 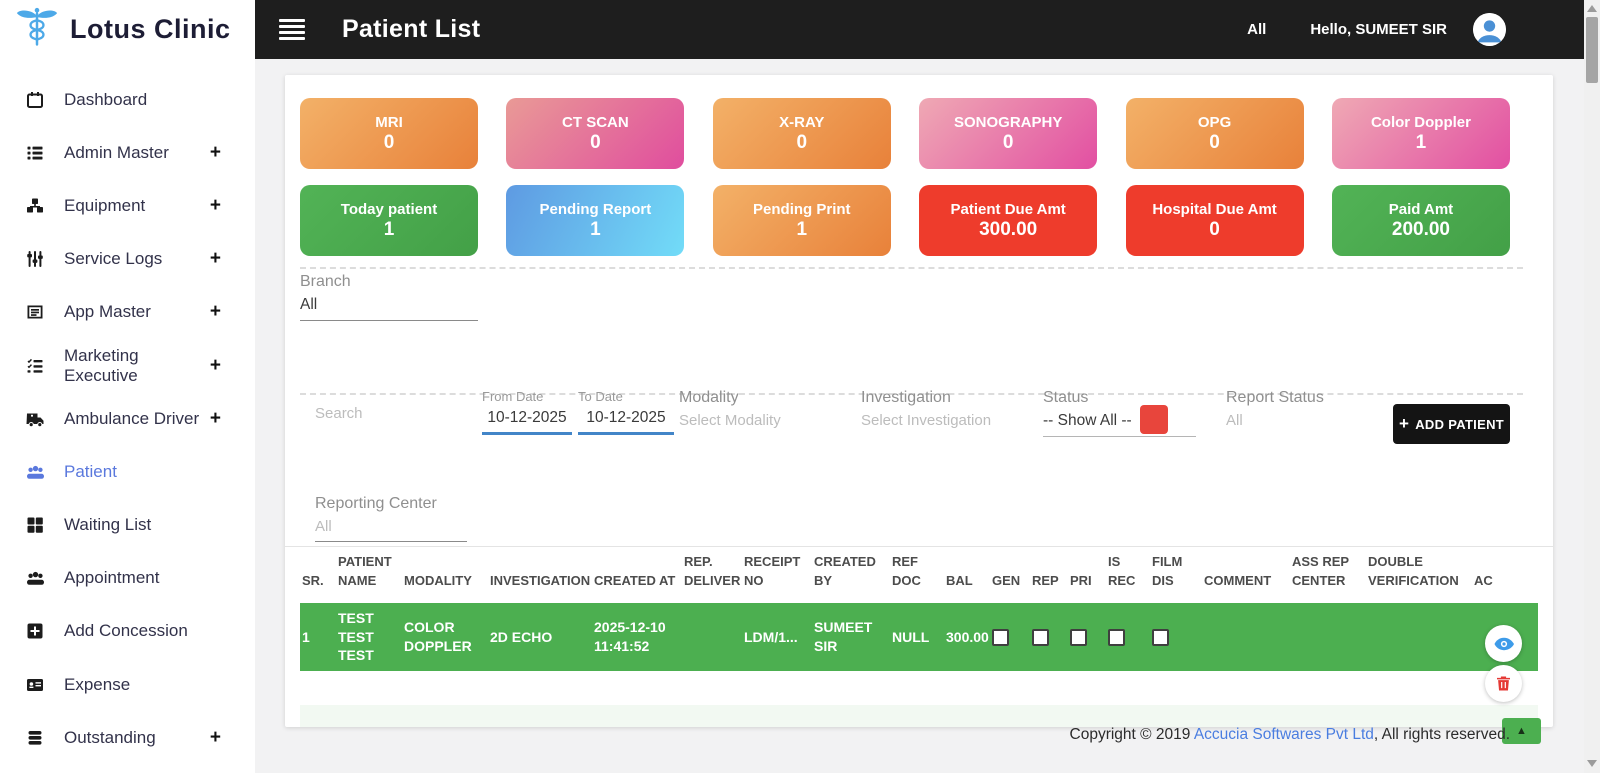 I want to click on menu-icon, so click(x=292, y=30).